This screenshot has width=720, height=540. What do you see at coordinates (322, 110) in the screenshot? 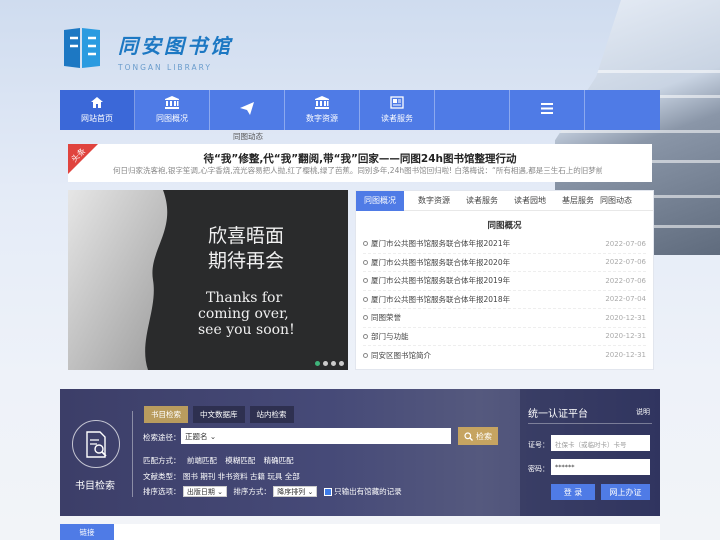
I see `nav-item-digital: 数字资源` at bounding box center [322, 110].